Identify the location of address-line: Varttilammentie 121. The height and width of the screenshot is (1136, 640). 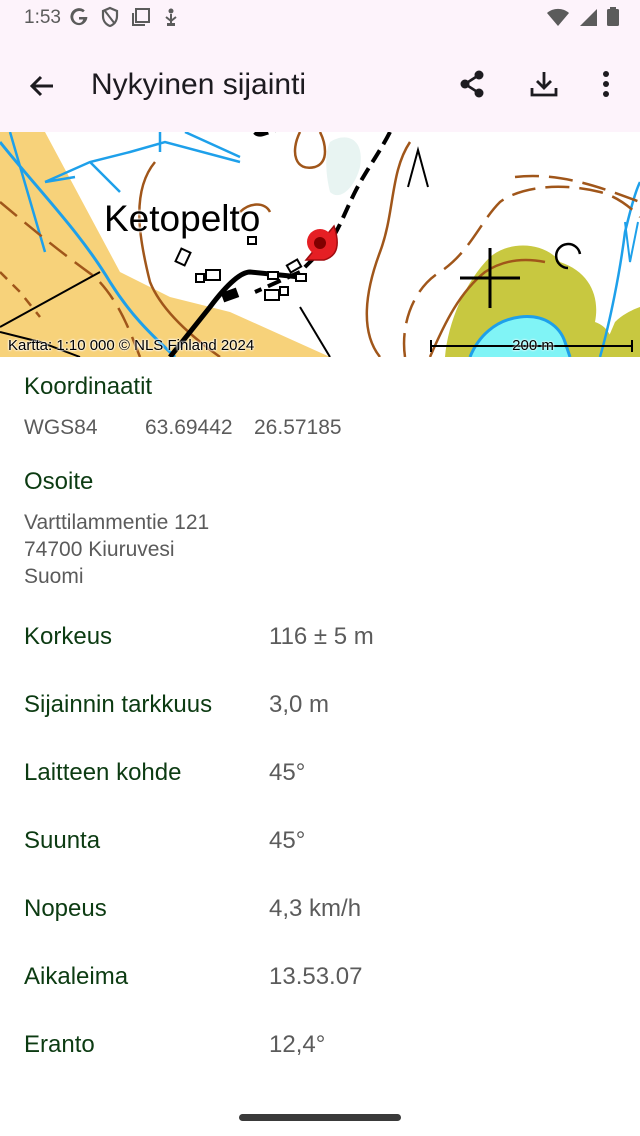
(117, 522).